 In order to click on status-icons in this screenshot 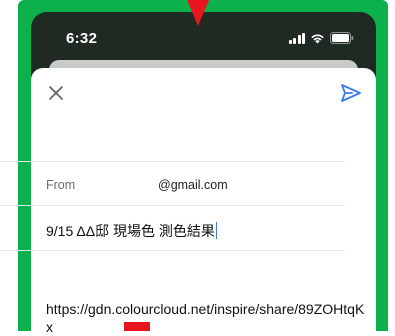, I will do `click(321, 38)`.